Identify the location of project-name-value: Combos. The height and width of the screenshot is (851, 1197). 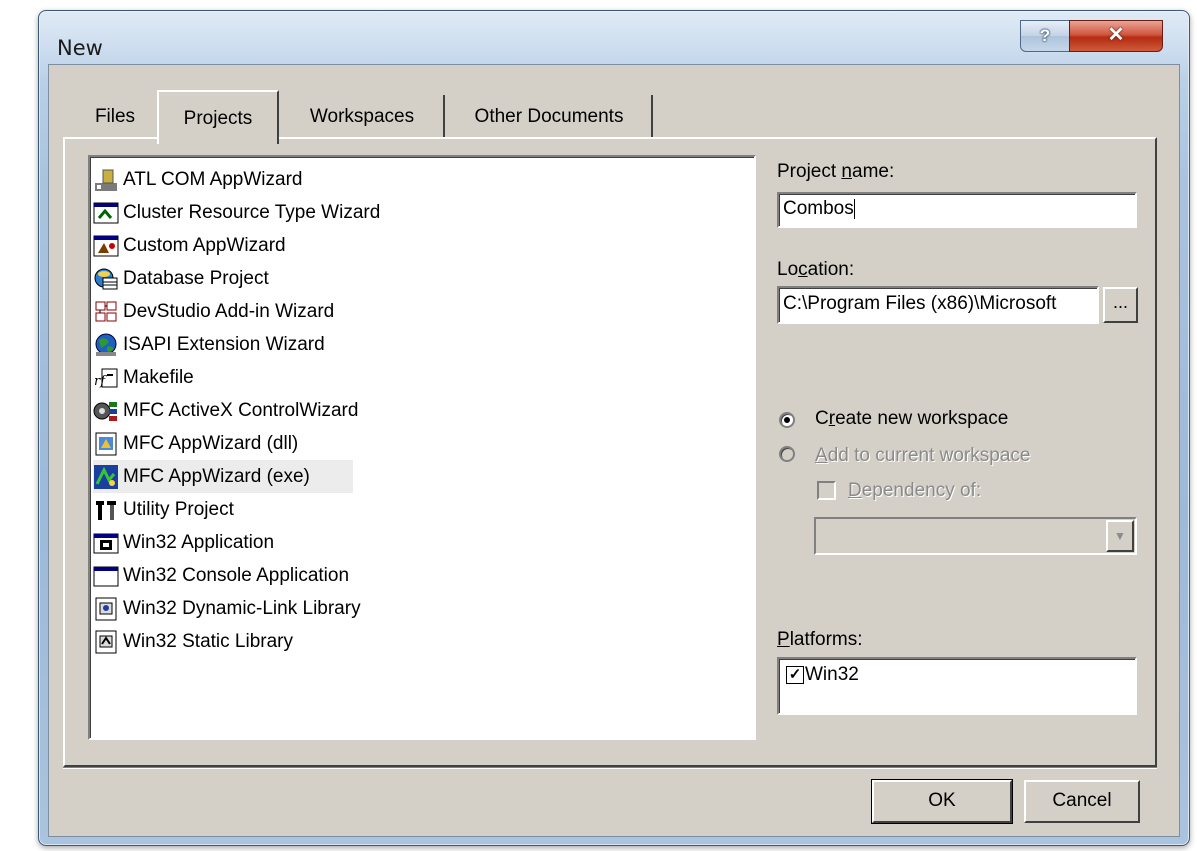
(818, 208).